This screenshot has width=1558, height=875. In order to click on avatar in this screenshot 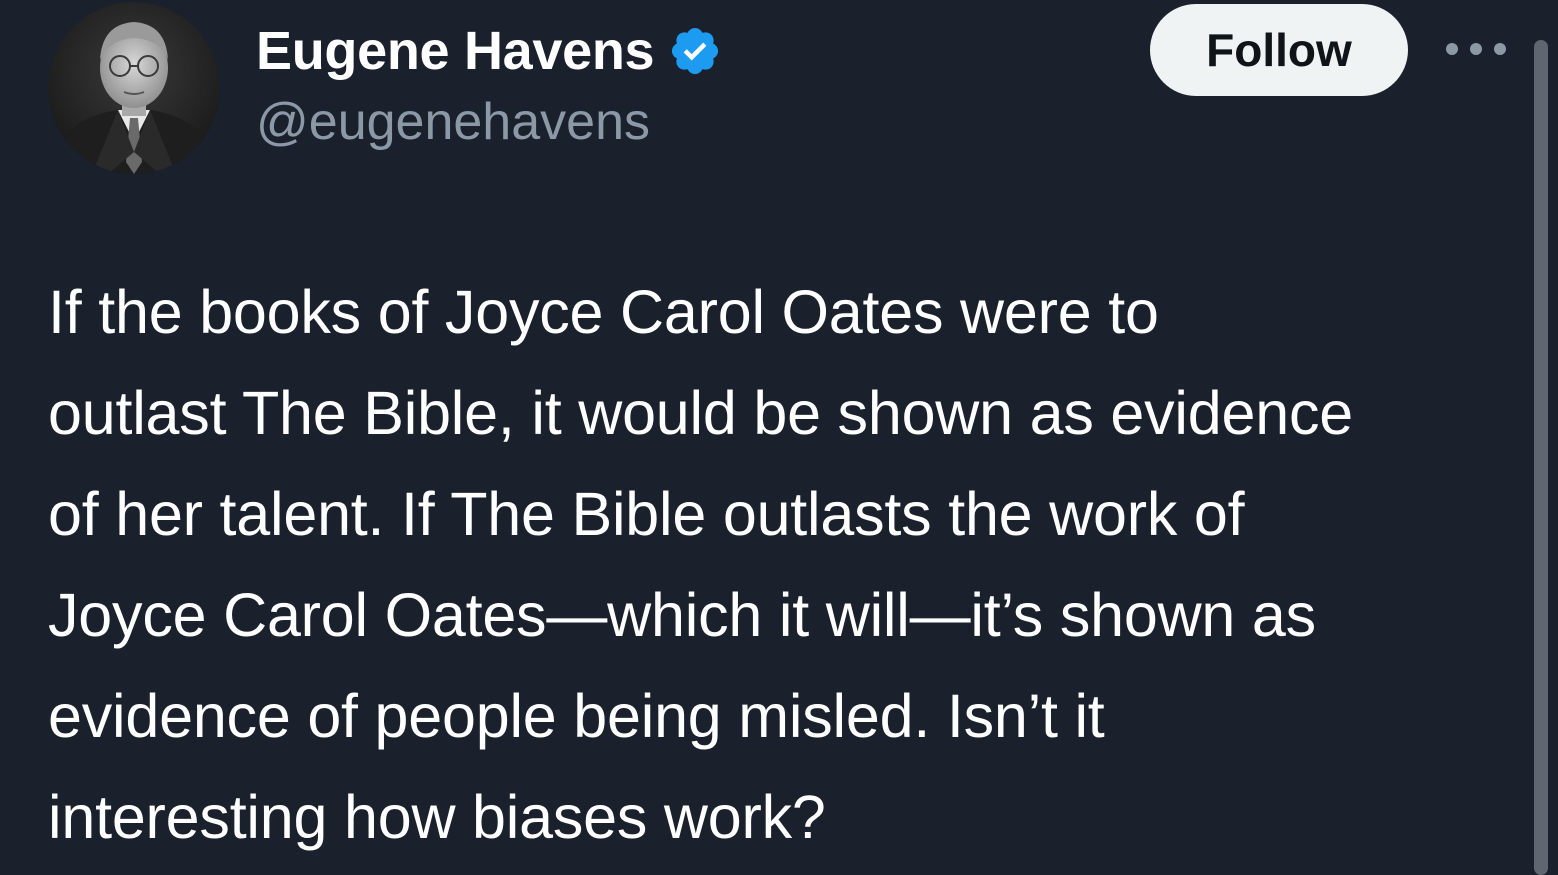, I will do `click(134, 88)`.